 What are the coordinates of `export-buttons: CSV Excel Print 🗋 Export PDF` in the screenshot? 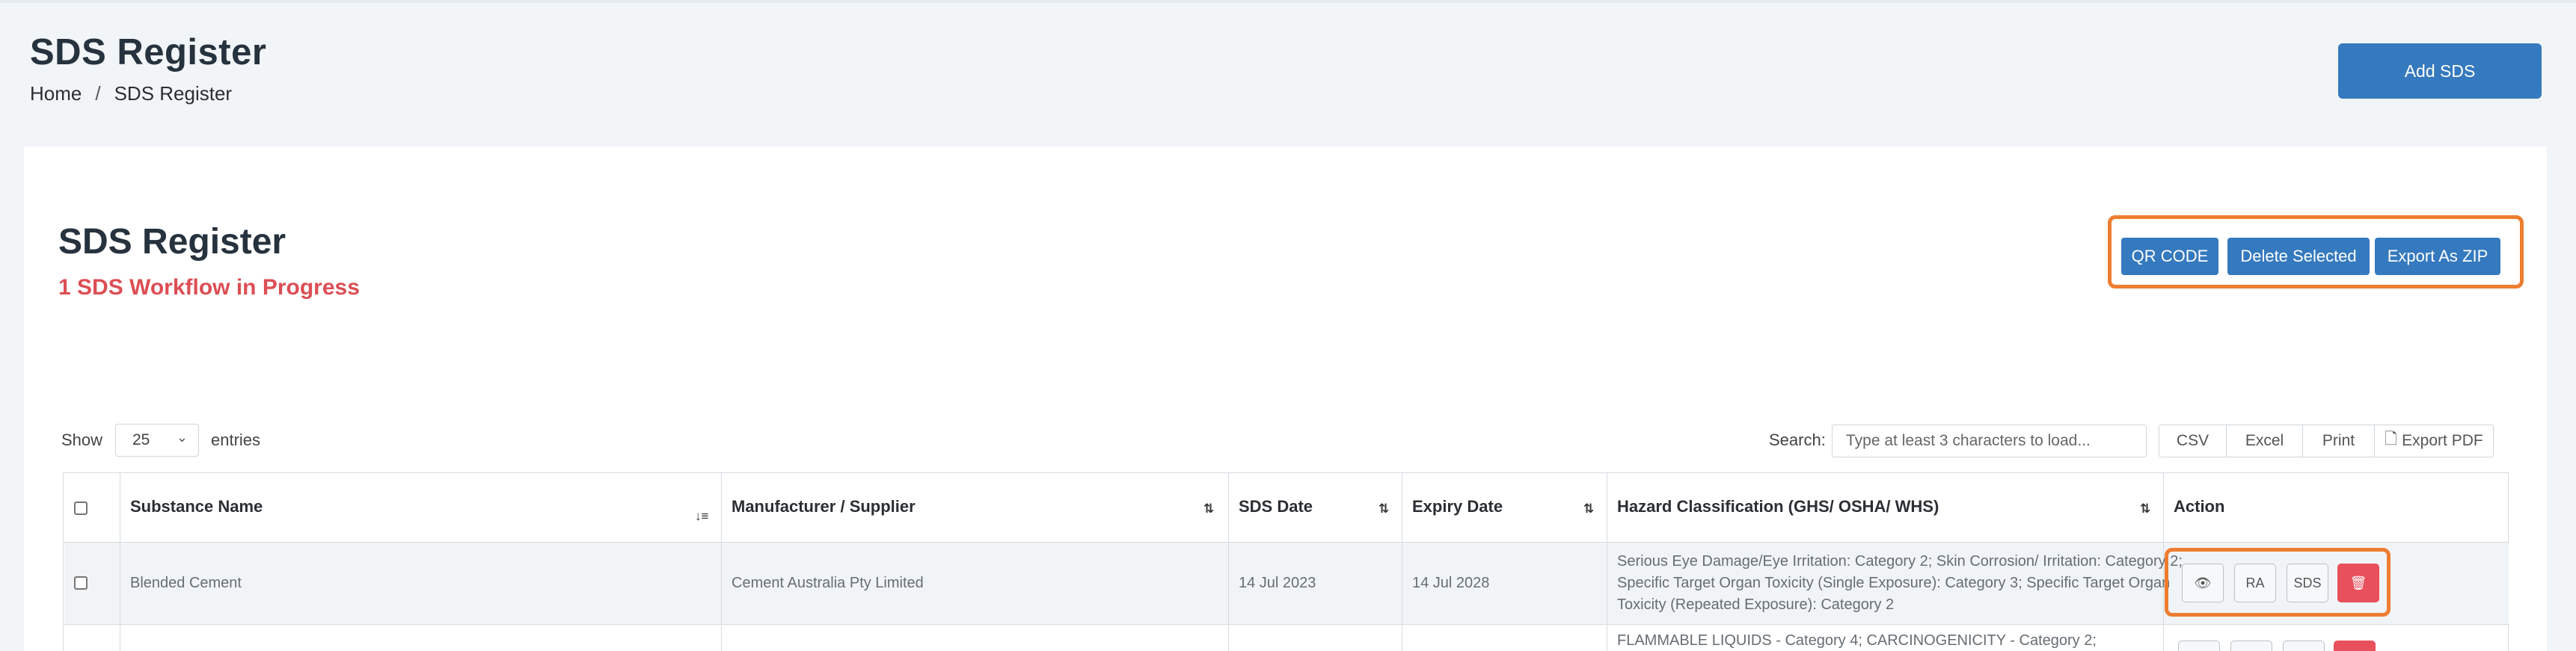 It's located at (2326, 441).